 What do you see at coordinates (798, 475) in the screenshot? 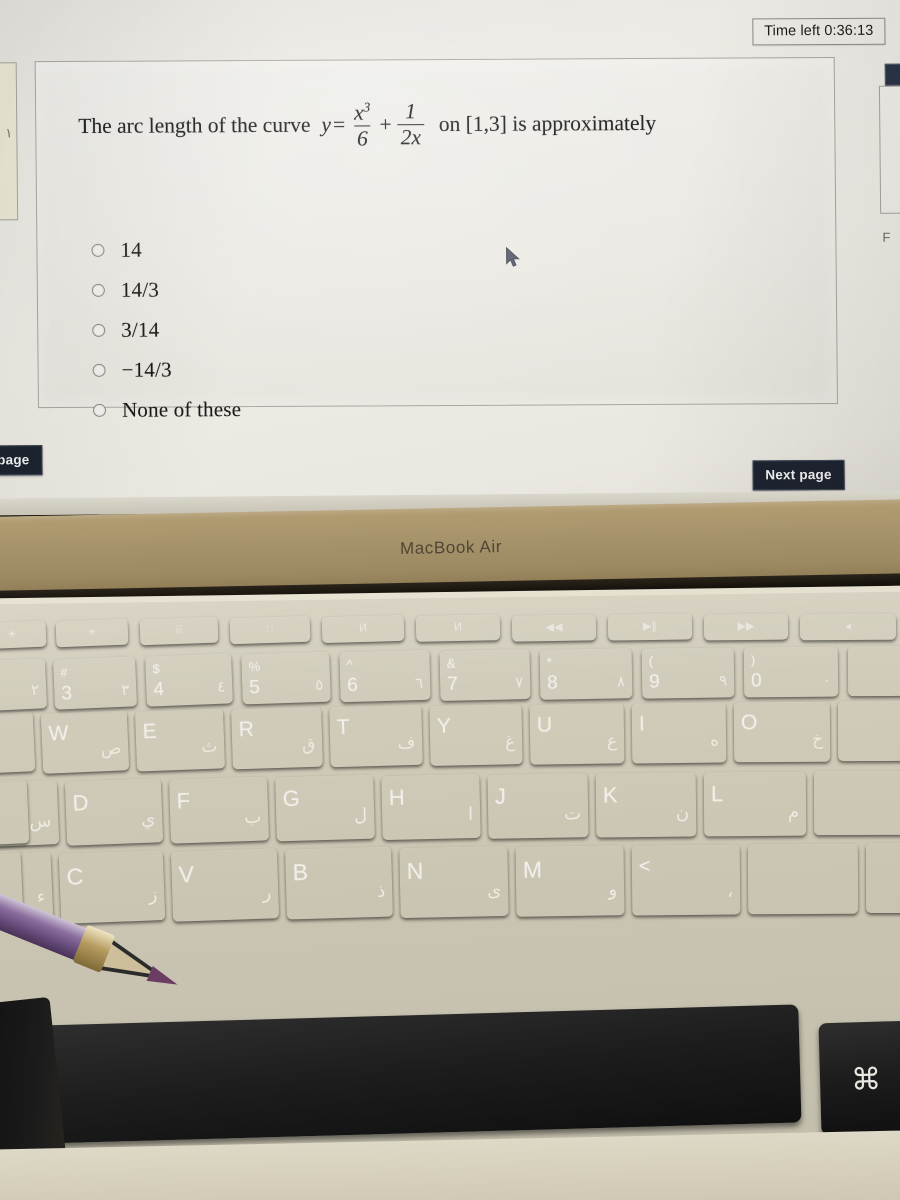
I see `next-page-button: Next page` at bounding box center [798, 475].